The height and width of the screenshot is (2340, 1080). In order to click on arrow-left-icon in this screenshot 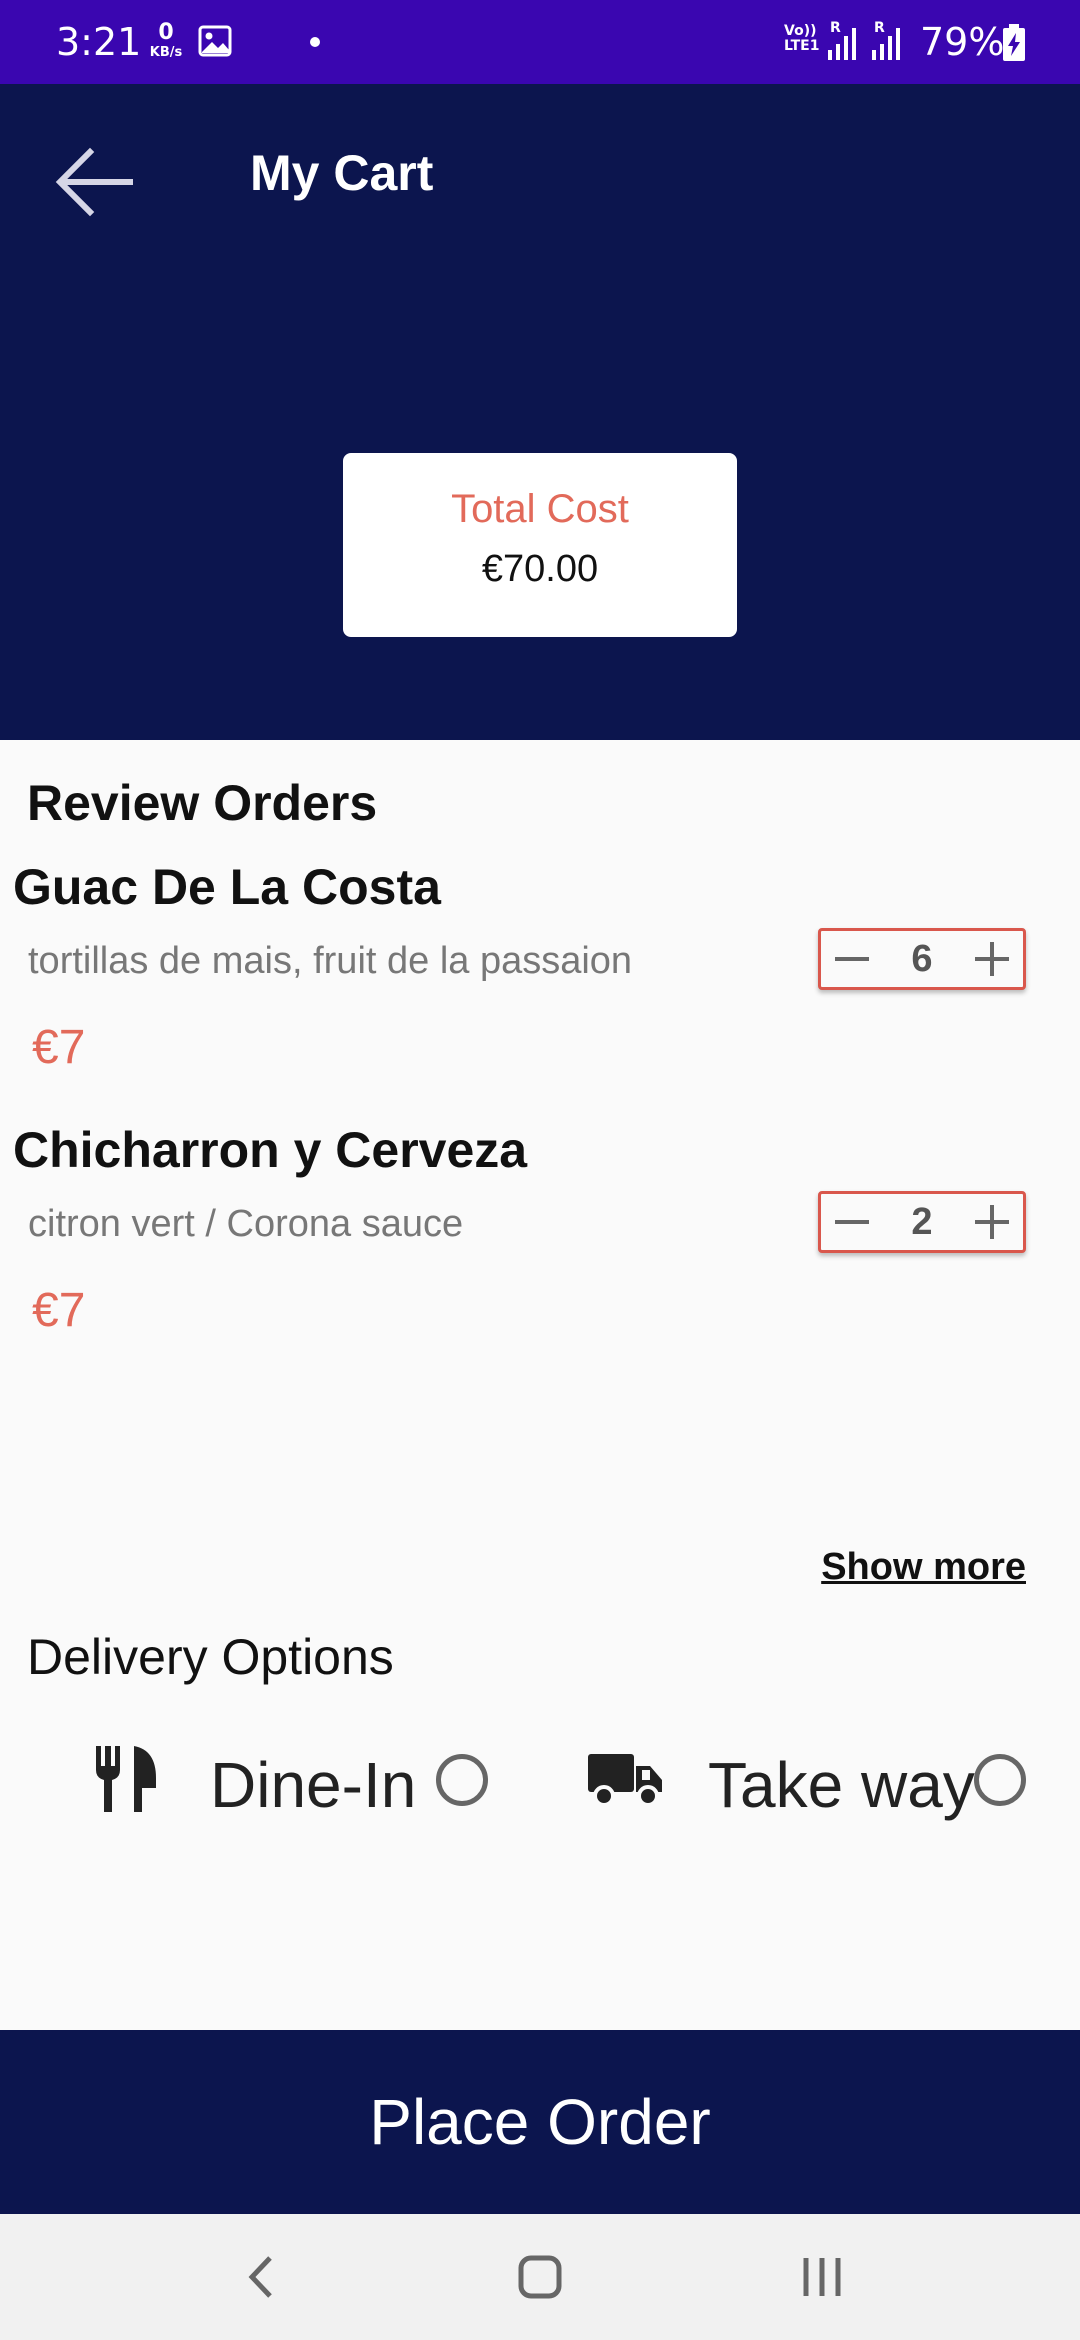, I will do `click(94, 182)`.